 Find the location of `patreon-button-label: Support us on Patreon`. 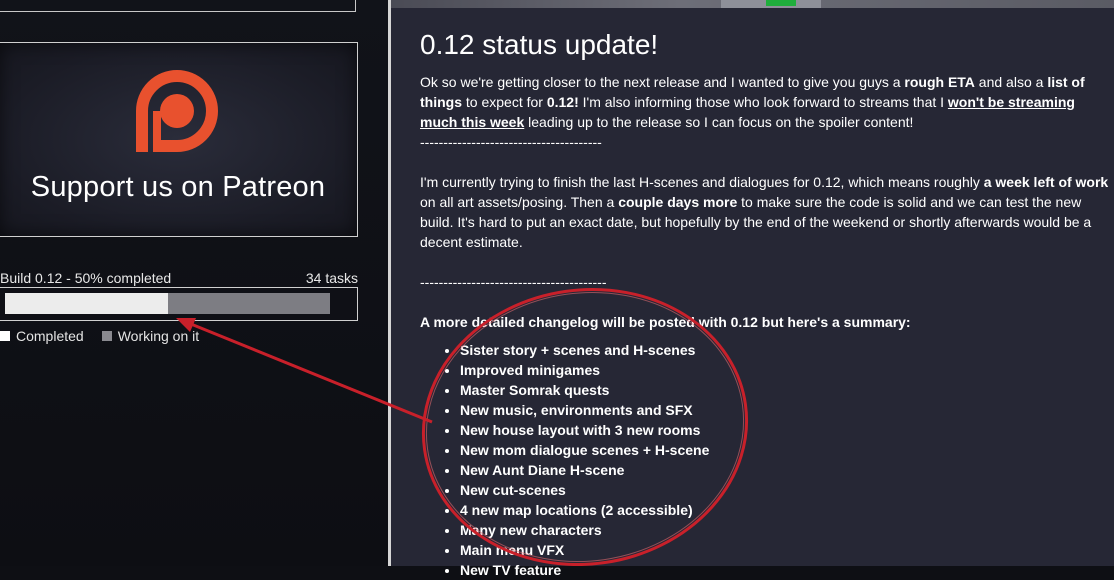

patreon-button-label: Support us on Patreon is located at coordinates (178, 187).